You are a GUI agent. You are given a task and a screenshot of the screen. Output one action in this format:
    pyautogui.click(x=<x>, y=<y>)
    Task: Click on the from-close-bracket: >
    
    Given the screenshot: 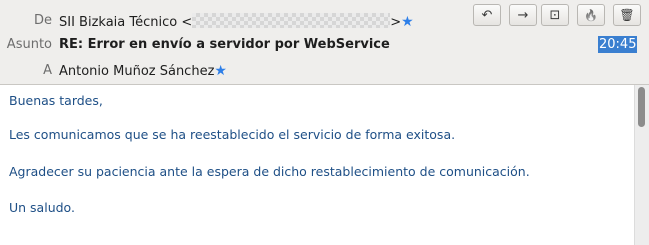 What is the action you would take?
    pyautogui.click(x=396, y=22)
    